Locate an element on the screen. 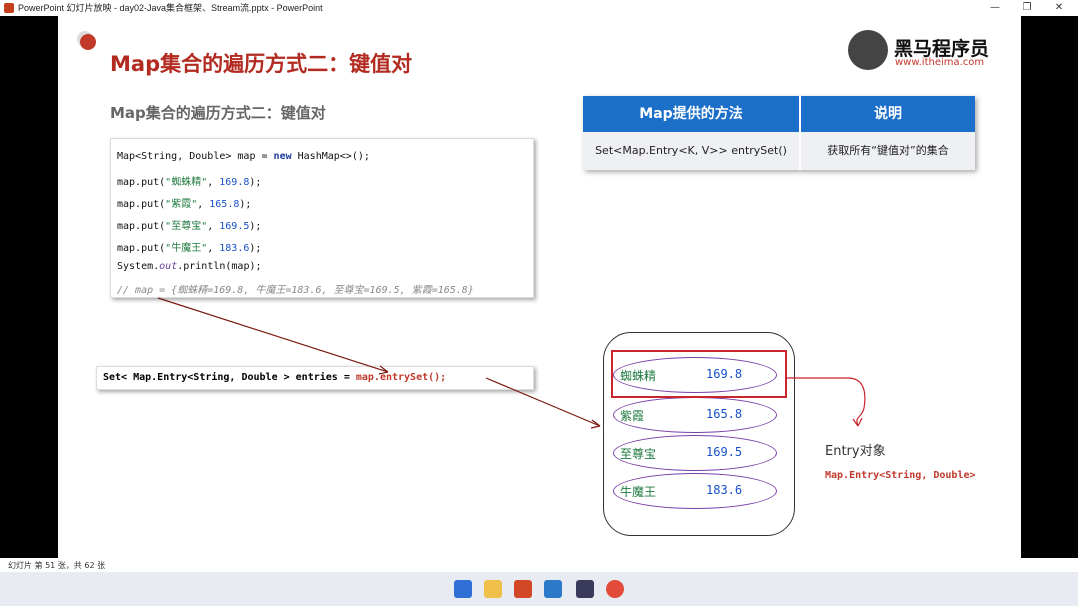 The height and width of the screenshot is (606, 1078). entry-ellipse: 紫霞 165.8 is located at coordinates (695, 415).